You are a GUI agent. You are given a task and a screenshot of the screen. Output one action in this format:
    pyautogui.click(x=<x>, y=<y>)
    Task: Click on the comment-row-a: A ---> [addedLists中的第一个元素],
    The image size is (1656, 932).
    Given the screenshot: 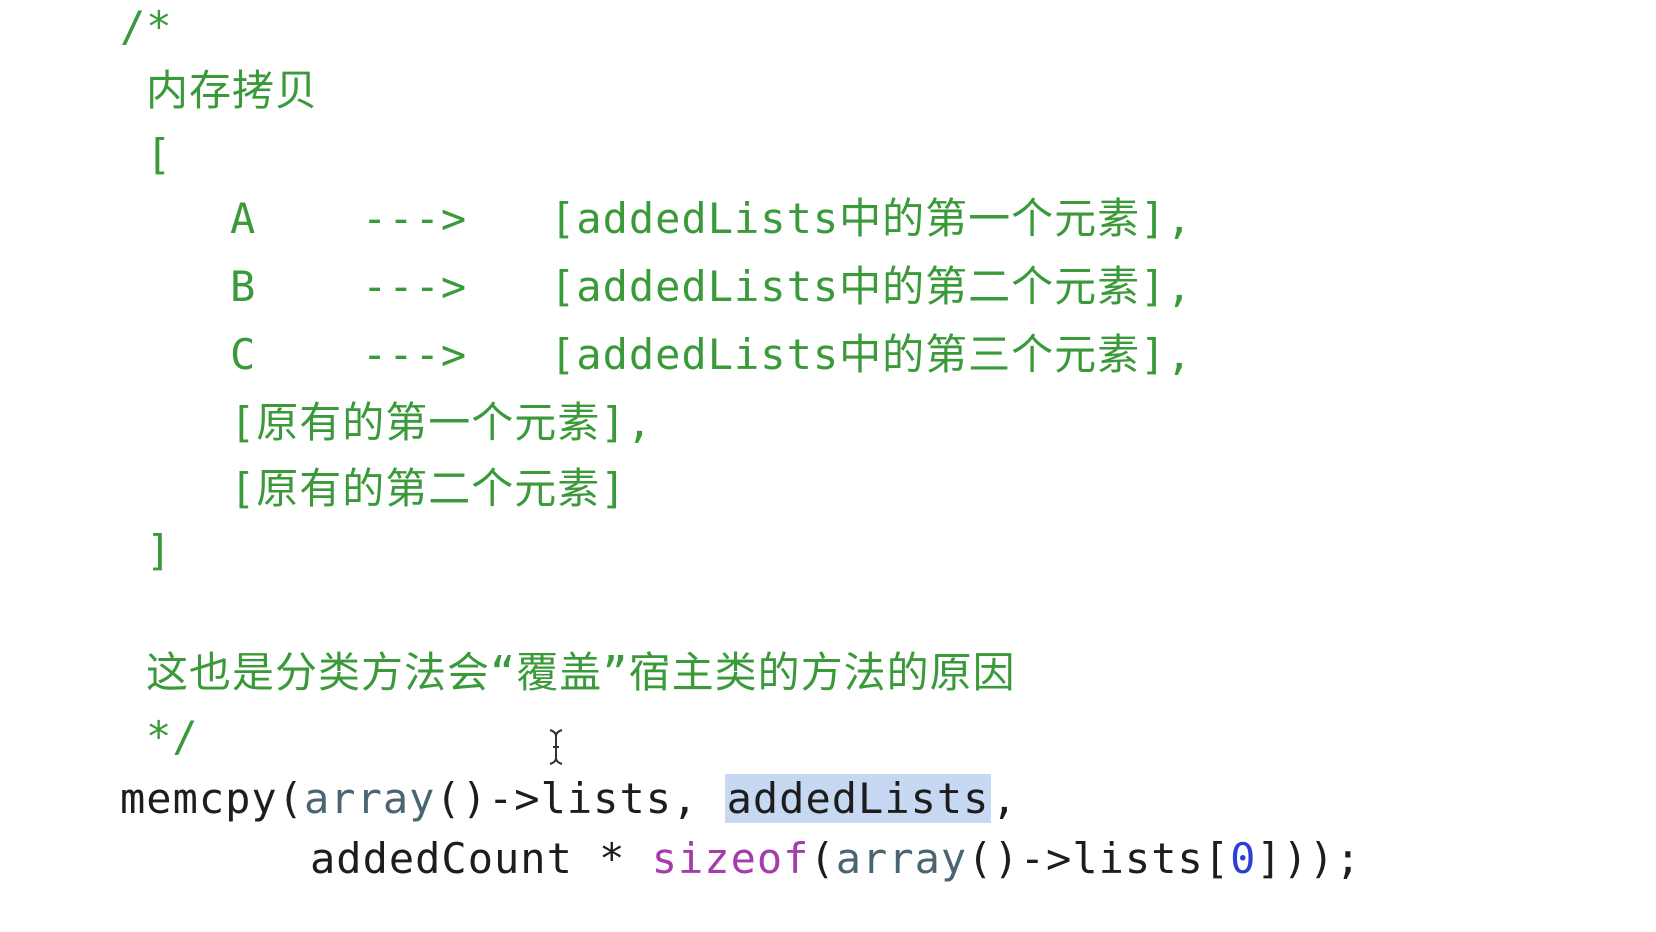 What is the action you would take?
    pyautogui.click(x=711, y=219)
    